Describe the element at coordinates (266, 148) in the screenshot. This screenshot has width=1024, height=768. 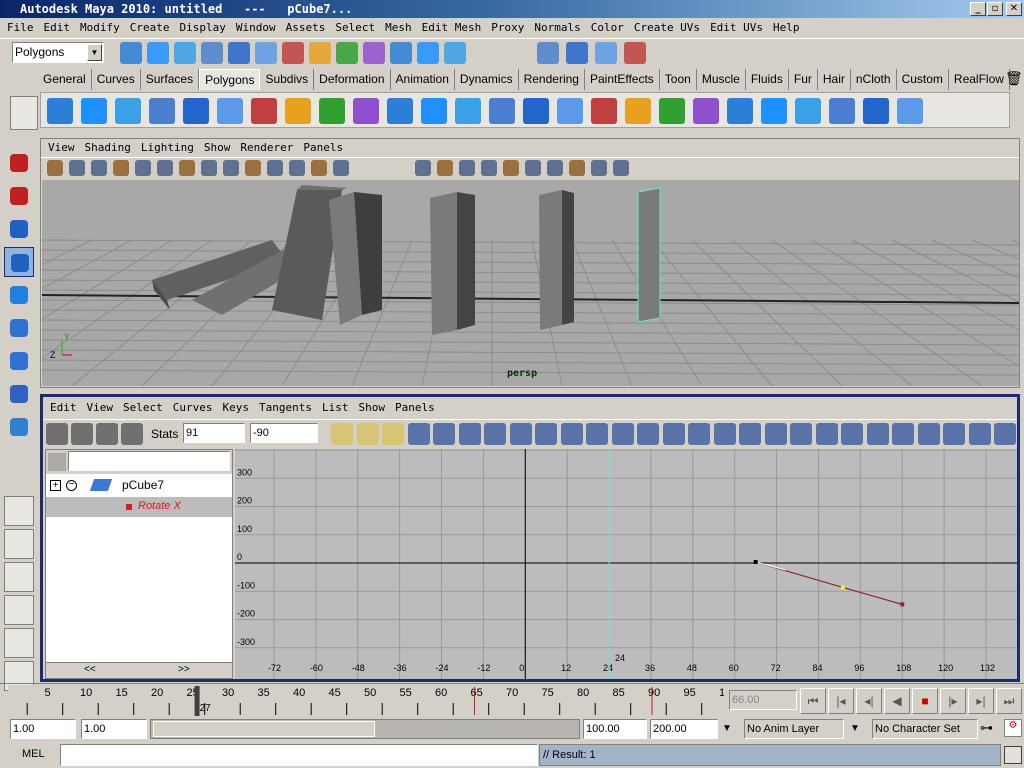
I see `menu-renderer: Renderer` at that location.